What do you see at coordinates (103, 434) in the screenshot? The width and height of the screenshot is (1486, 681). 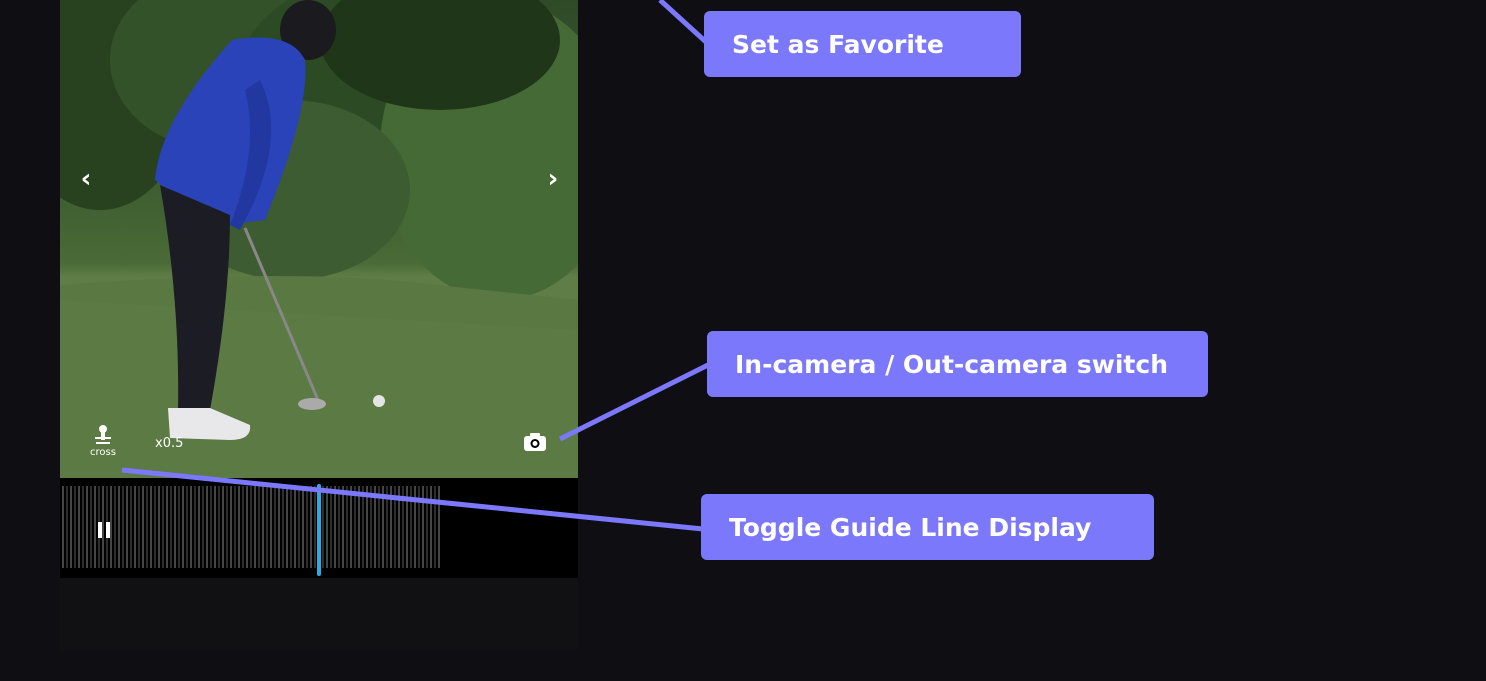 I see `golfer-guide-icon` at bounding box center [103, 434].